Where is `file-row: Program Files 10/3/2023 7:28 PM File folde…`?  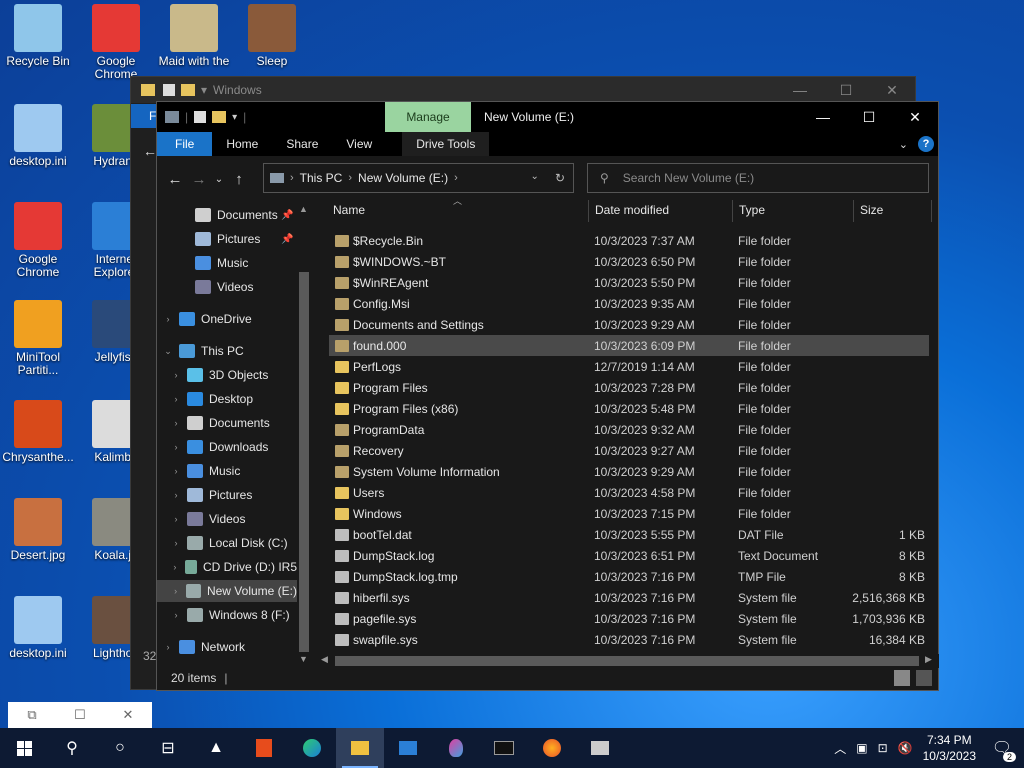
file-row: Program Files 10/3/2023 7:28 PM File folde… is located at coordinates (629, 387).